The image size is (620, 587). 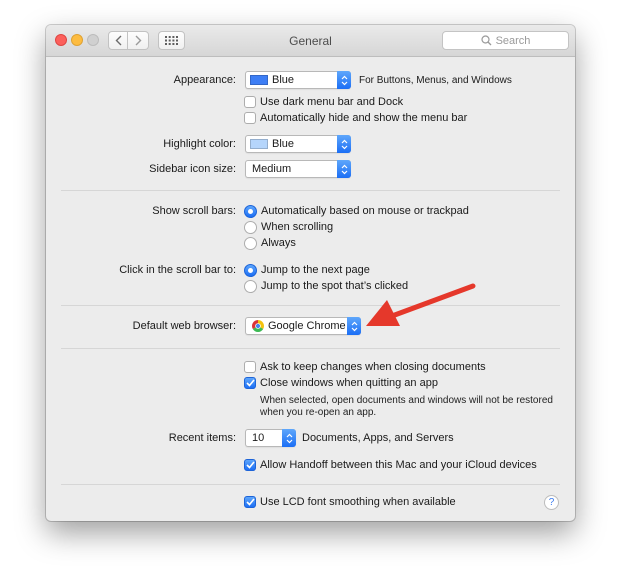 What do you see at coordinates (315, 270) in the screenshot?
I see `scroll-click-option-label: Jump to the next page` at bounding box center [315, 270].